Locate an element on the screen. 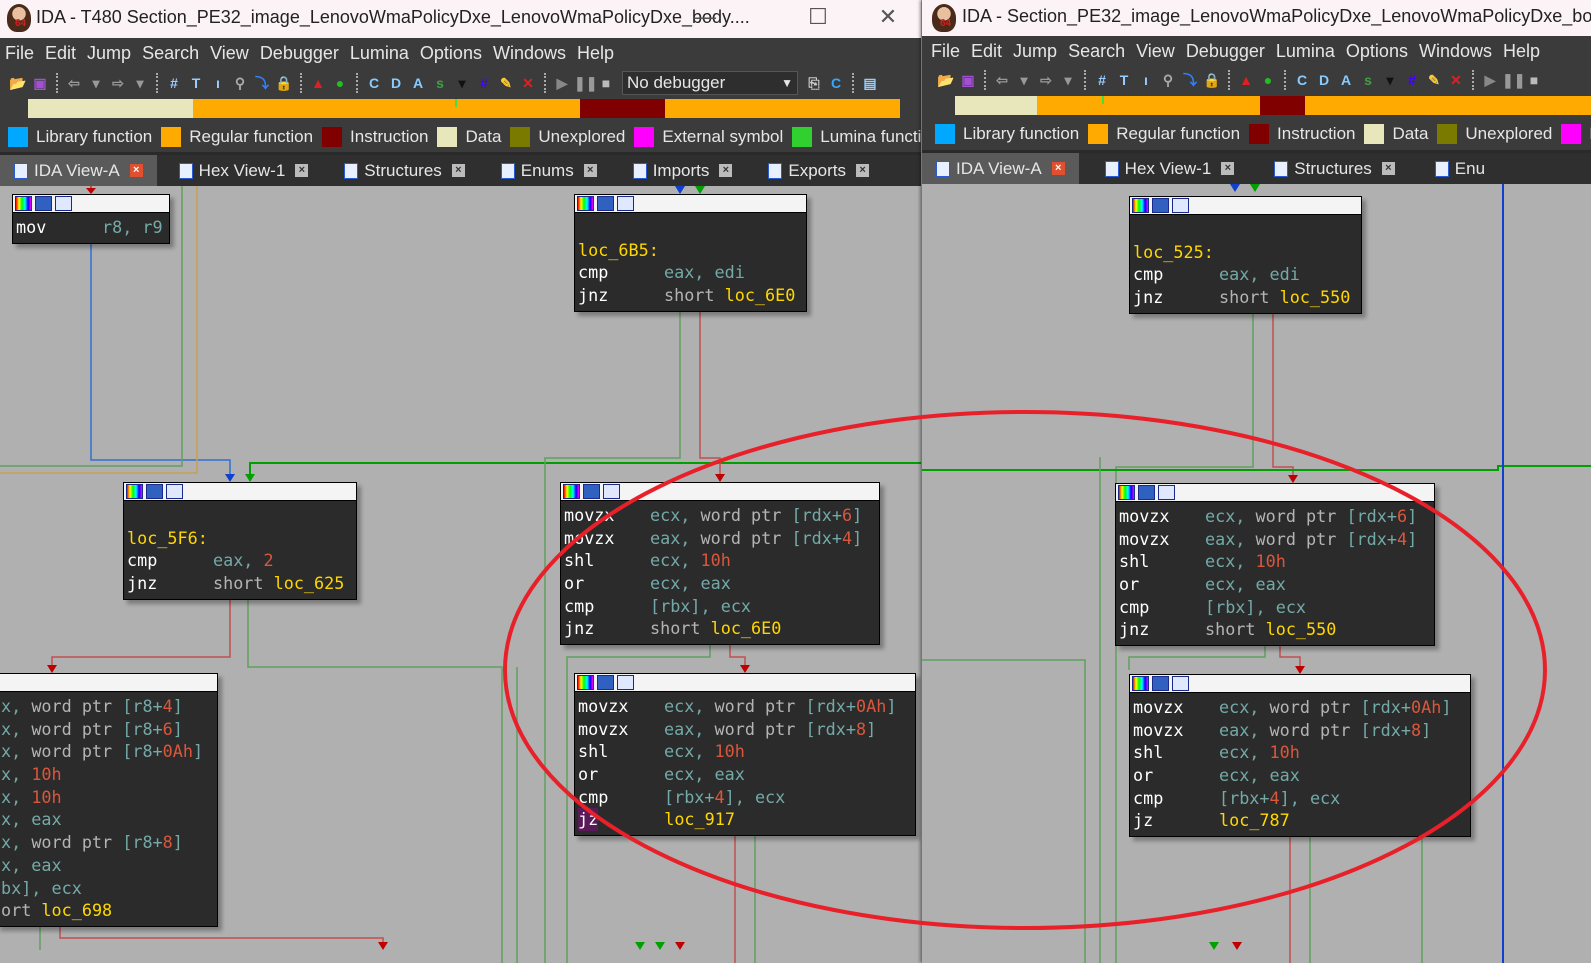 The height and width of the screenshot is (963, 1591). code-block: loc_525: cmp eax, edi jnz short loc_550 is located at coordinates (1245, 255).